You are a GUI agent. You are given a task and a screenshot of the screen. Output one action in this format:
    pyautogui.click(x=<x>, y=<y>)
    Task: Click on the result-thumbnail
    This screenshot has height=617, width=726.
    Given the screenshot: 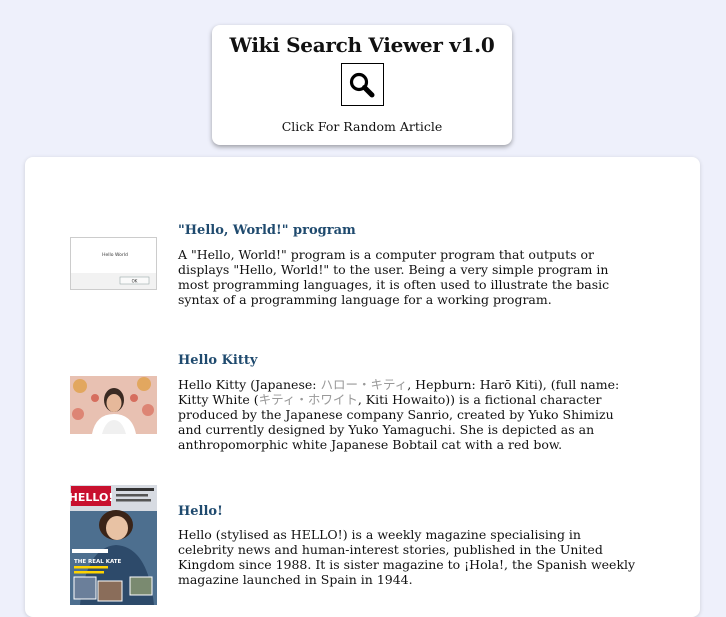 What is the action you would take?
    pyautogui.click(x=113, y=405)
    